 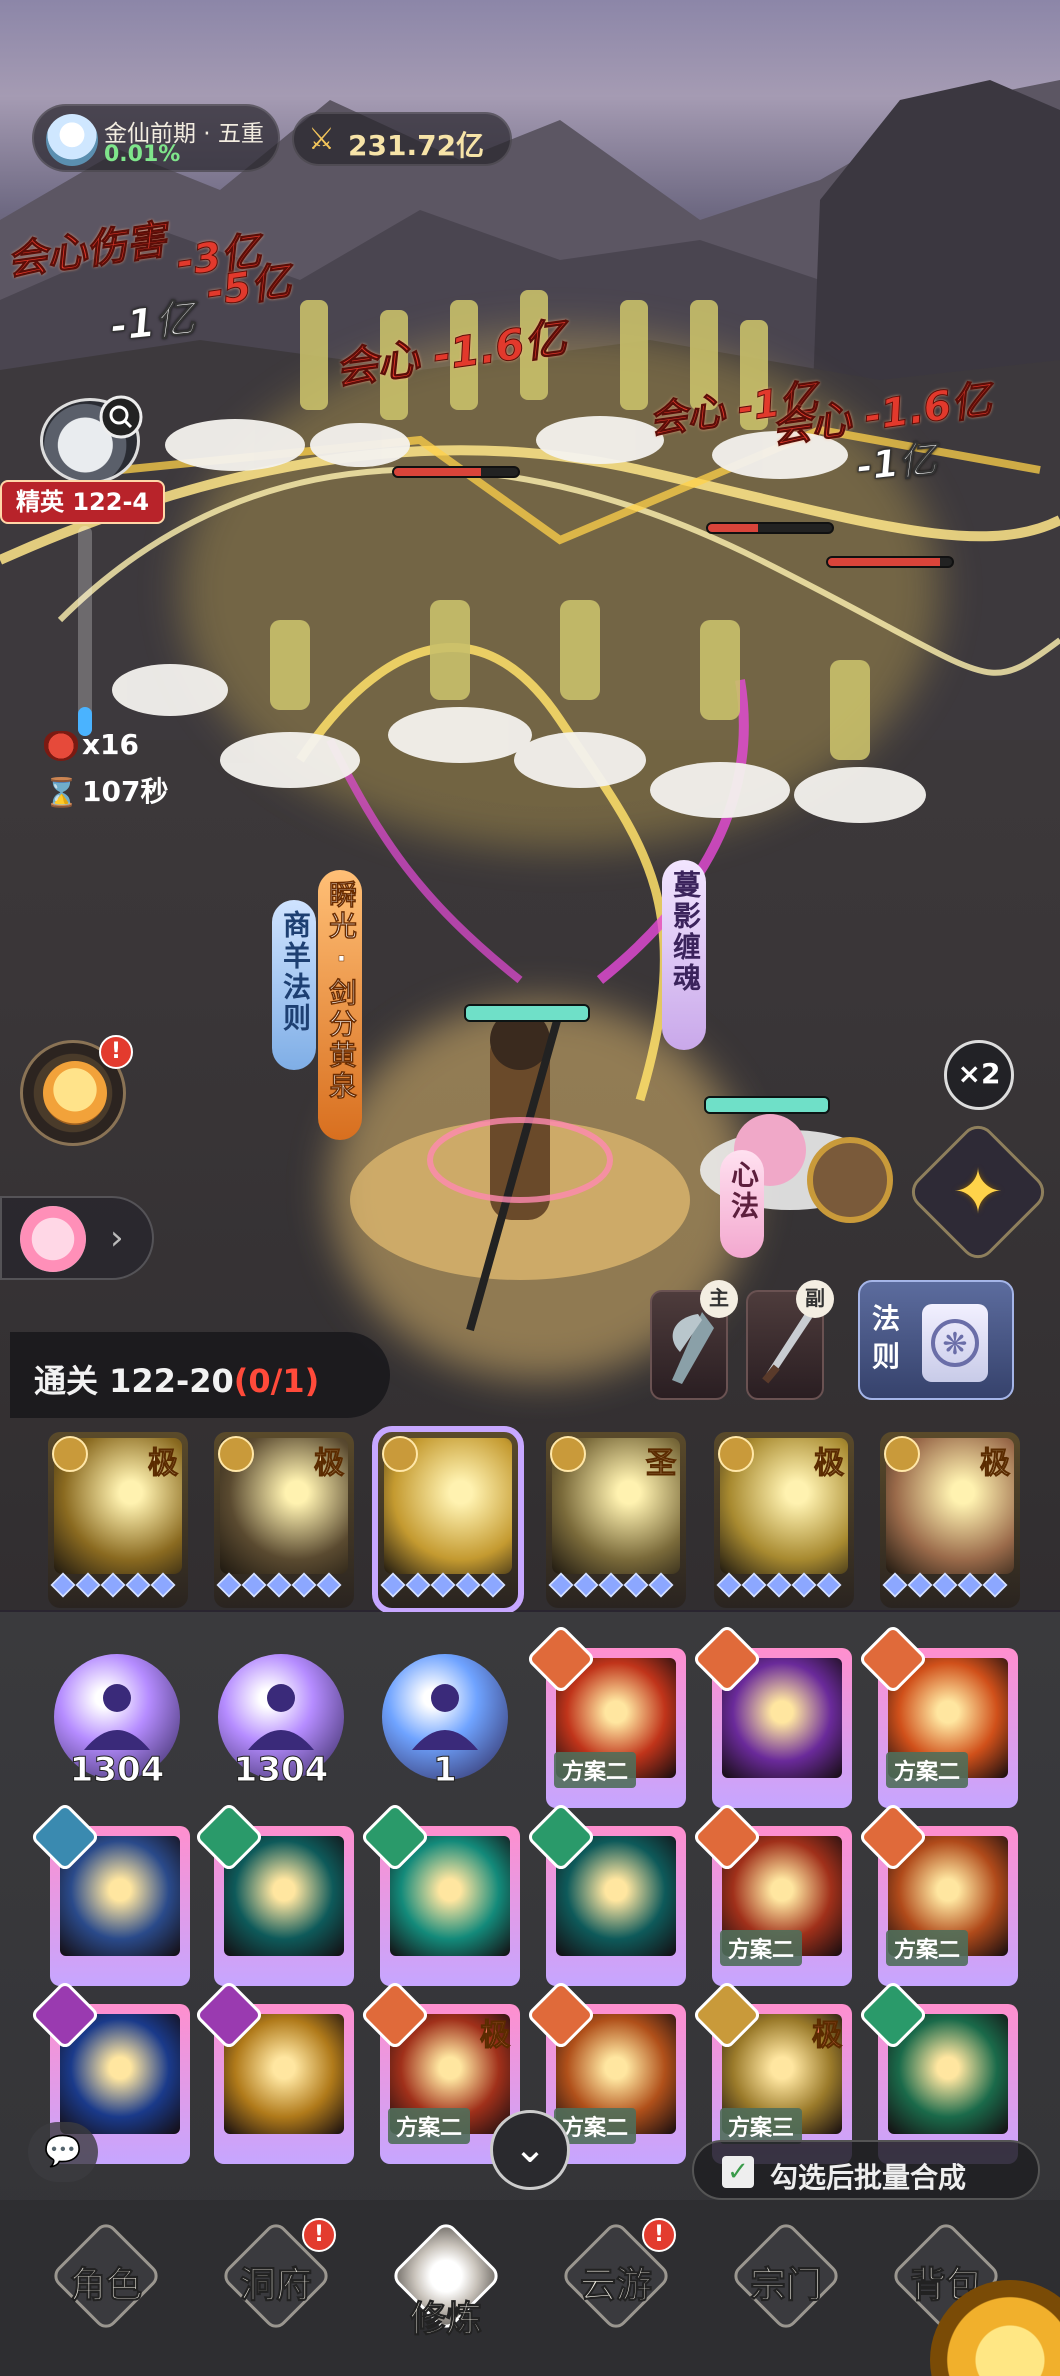 What do you see at coordinates (445, 1770) in the screenshot?
I see `orb-count: 1` at bounding box center [445, 1770].